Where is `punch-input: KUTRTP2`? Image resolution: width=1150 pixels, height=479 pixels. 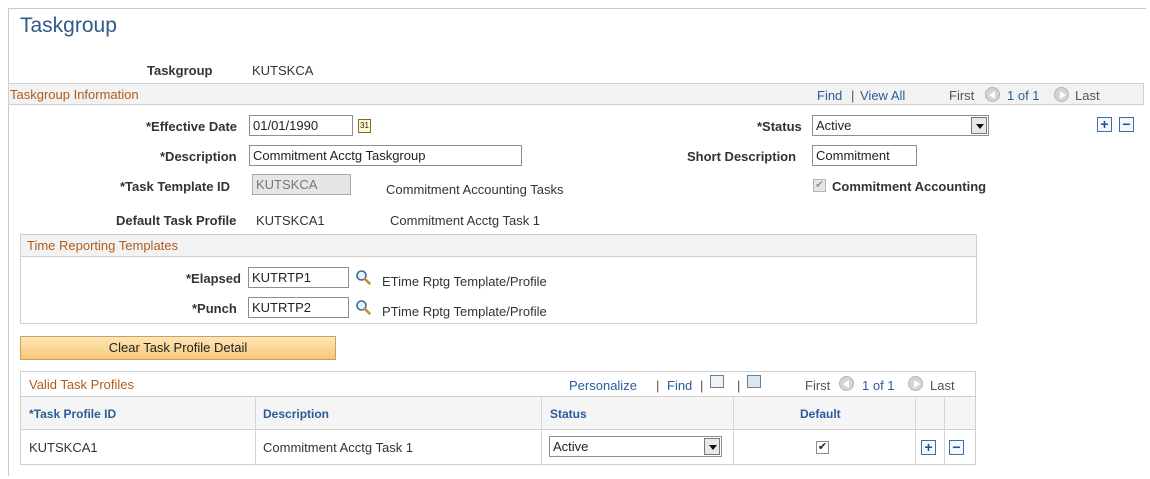 punch-input: KUTRTP2 is located at coordinates (298, 307).